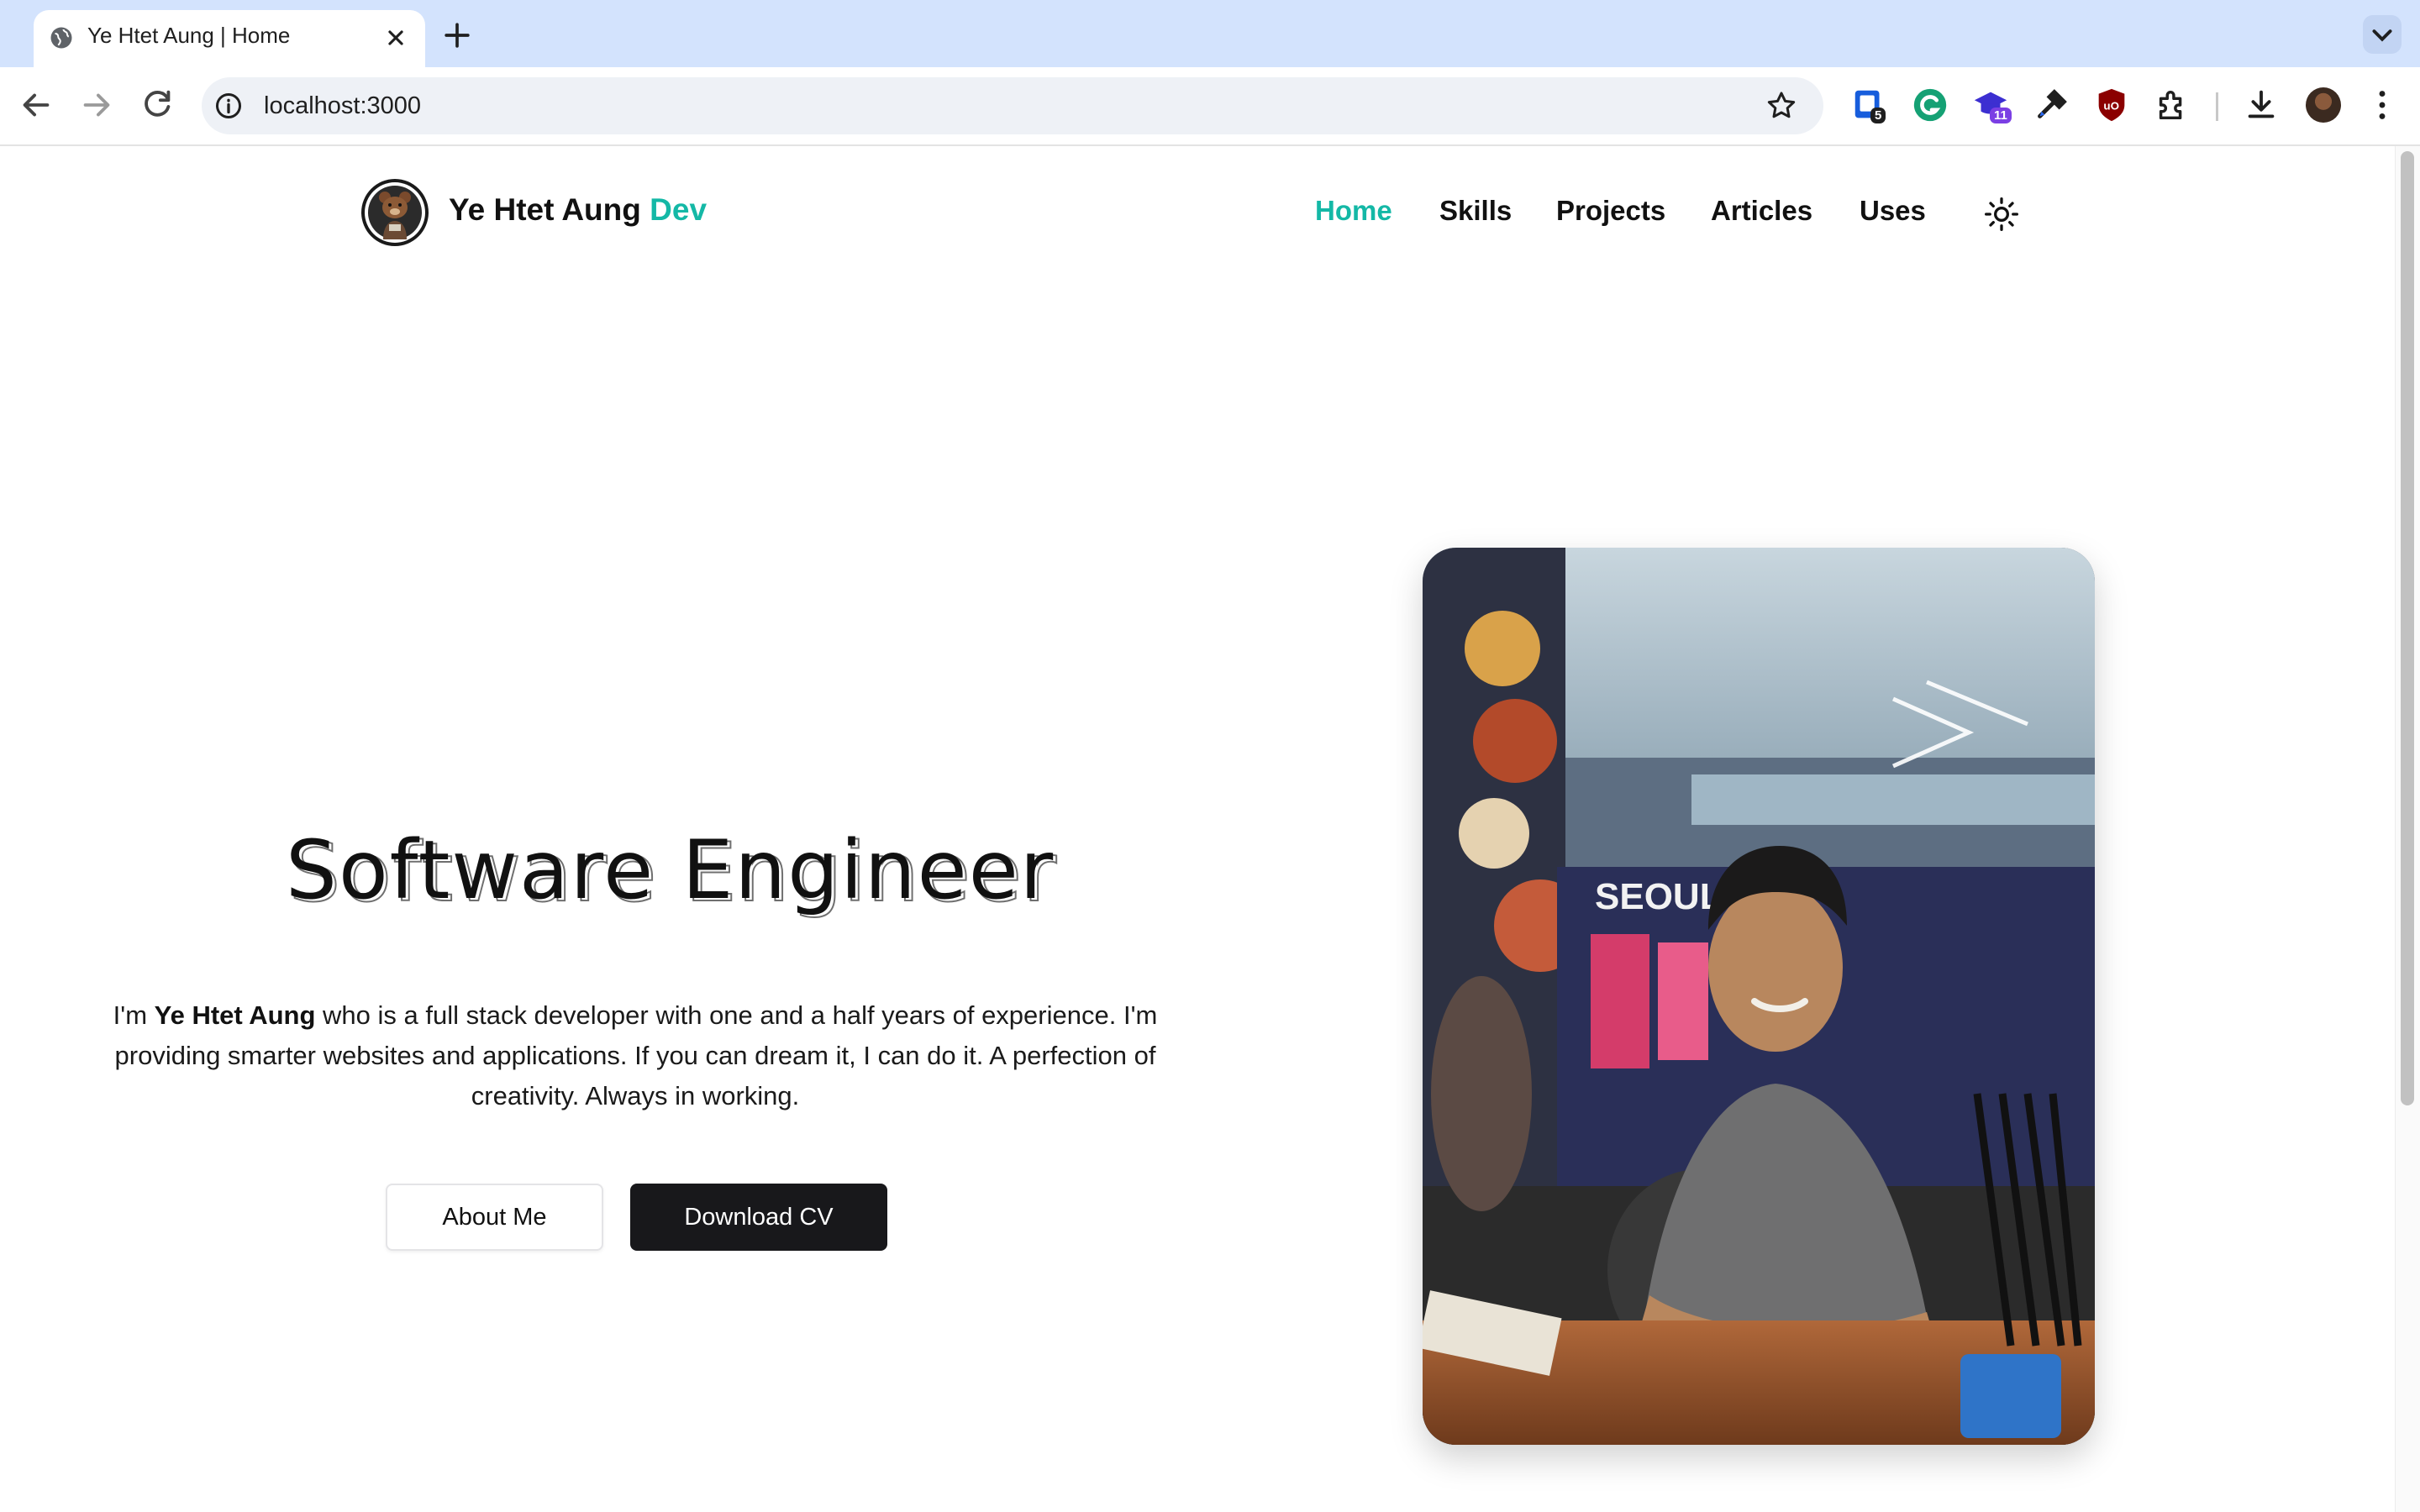 This screenshot has width=2420, height=1512. Describe the element at coordinates (2383, 105) in the screenshot. I see `more-menu-icon` at that location.